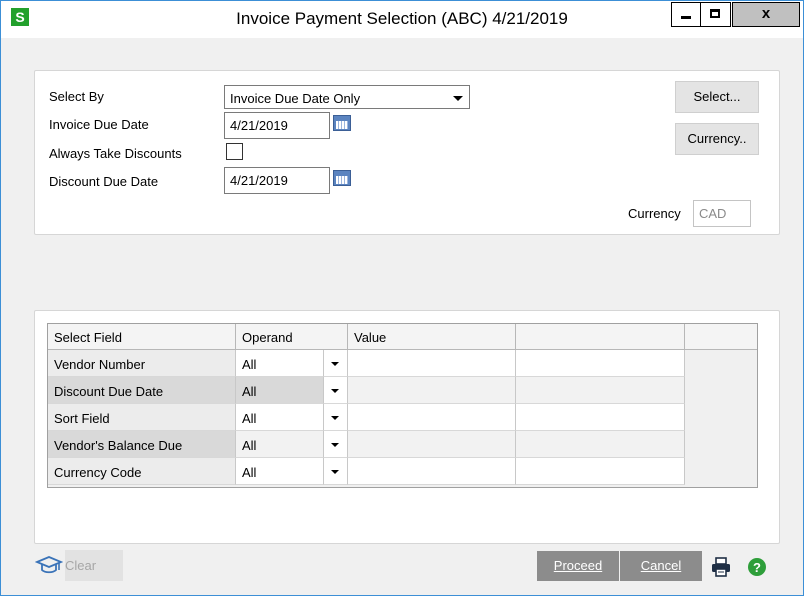 This screenshot has height=596, width=804. Describe the element at coordinates (94, 565) in the screenshot. I see `clear-button: Clear` at that location.